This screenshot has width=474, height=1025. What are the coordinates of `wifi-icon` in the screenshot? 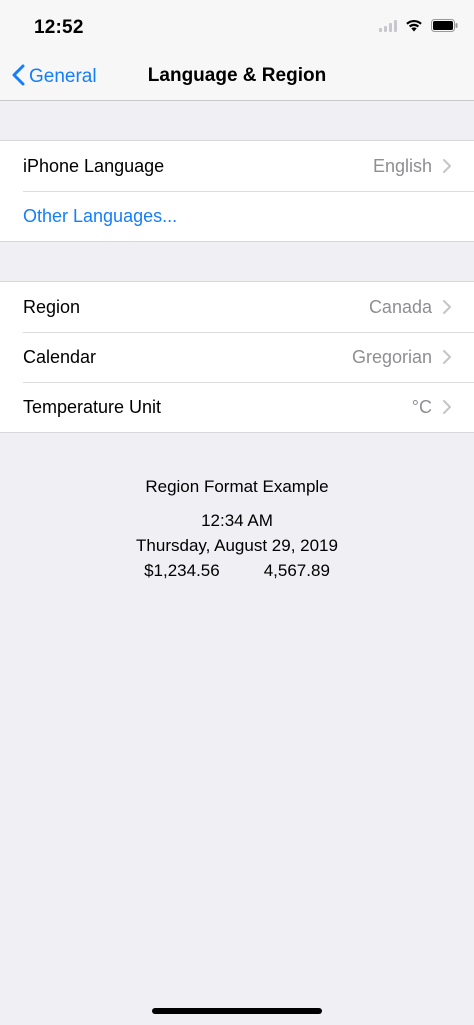 It's located at (414, 28).